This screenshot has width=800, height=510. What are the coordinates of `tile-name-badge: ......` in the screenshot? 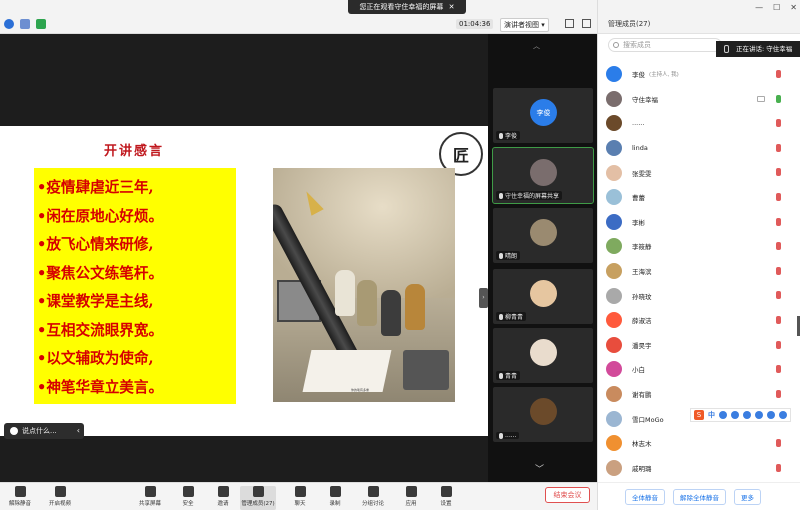 It's located at (508, 435).